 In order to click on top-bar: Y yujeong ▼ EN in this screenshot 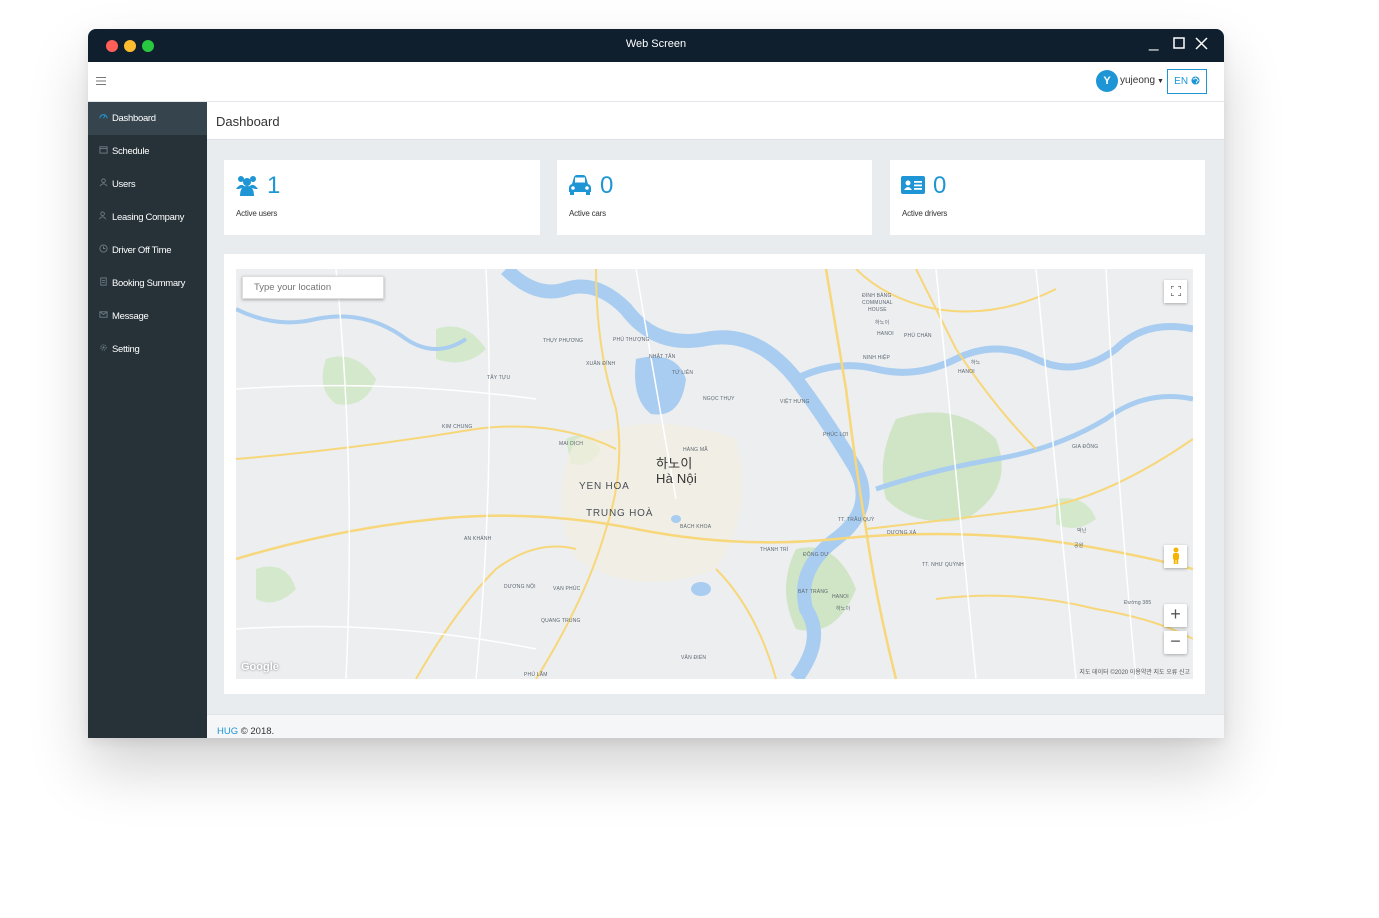, I will do `click(656, 82)`.